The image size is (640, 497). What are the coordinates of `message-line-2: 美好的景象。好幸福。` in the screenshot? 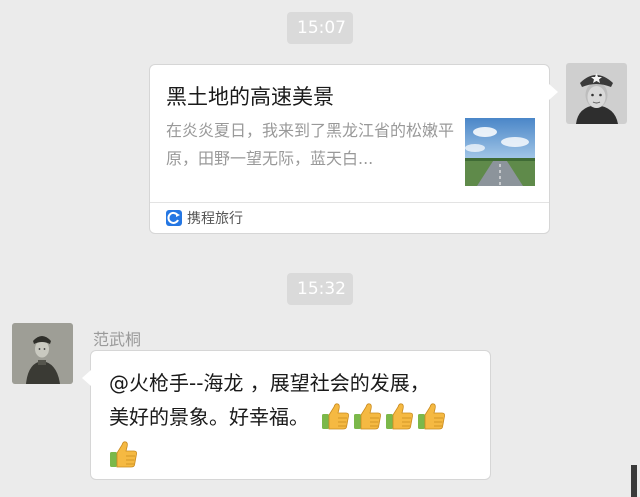 It's located at (279, 417).